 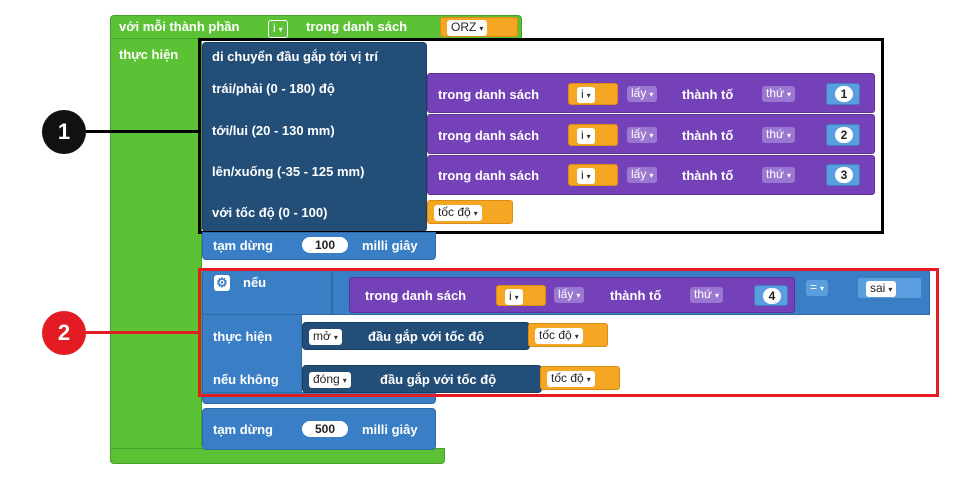 I want to click on foreach-label: với mỗi thành phần, so click(x=179, y=26).